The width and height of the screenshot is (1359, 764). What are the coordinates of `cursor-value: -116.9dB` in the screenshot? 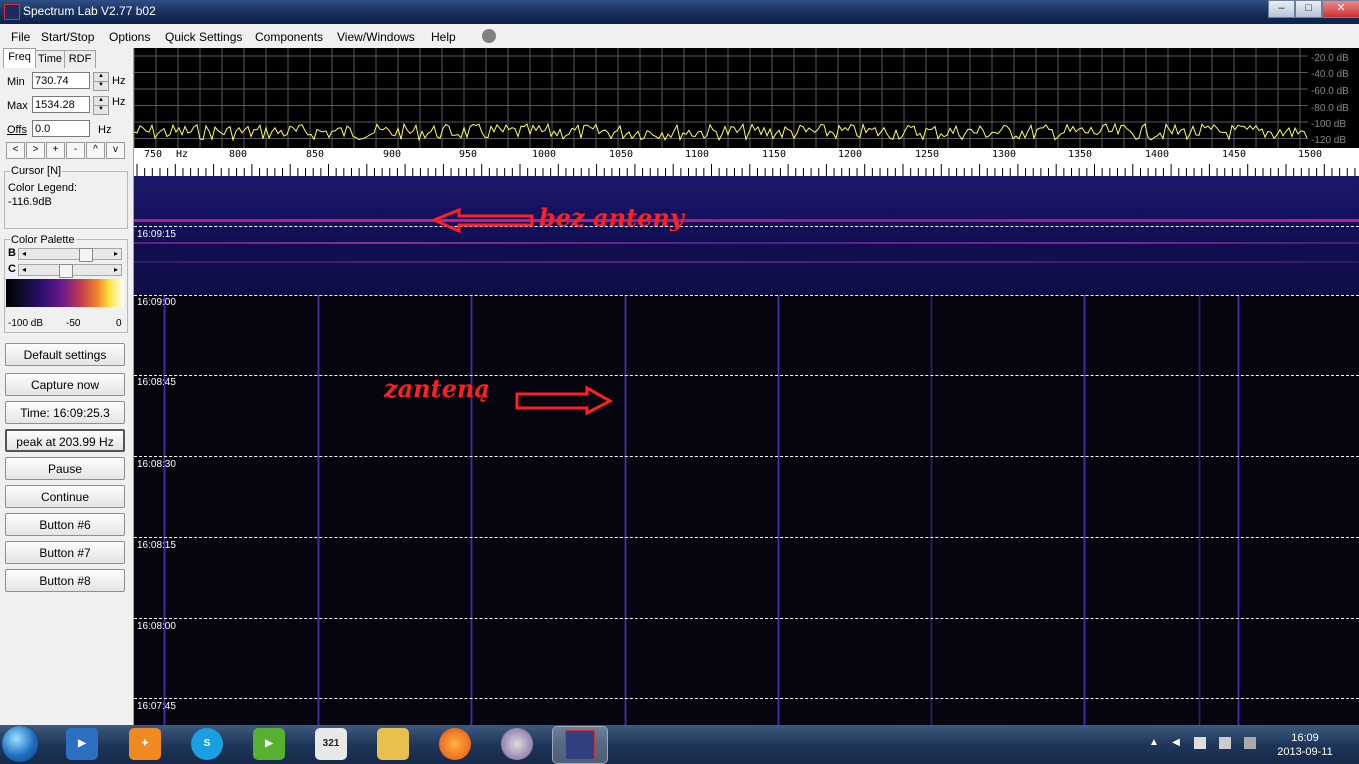 It's located at (30, 202).